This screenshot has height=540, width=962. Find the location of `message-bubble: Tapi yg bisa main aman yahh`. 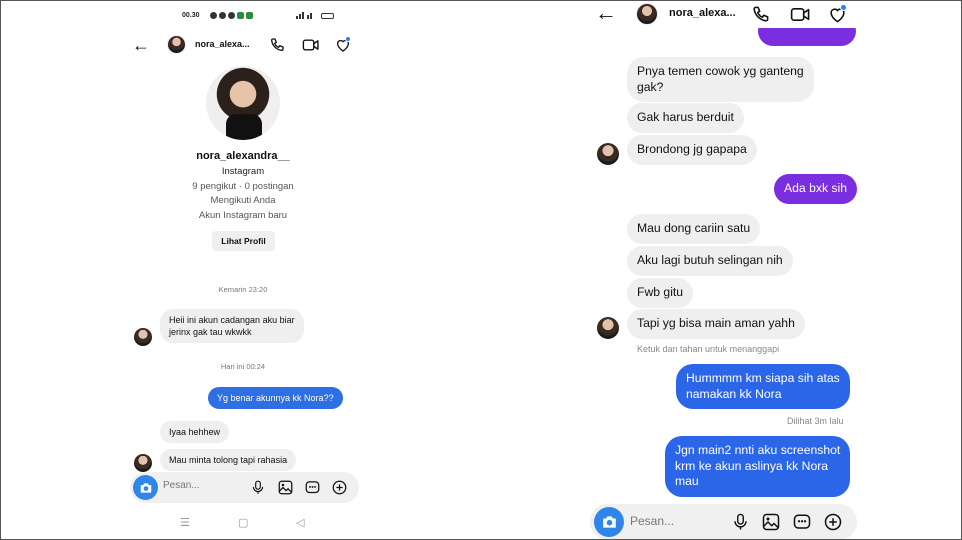

message-bubble: Tapi yg bisa main aman yahh is located at coordinates (716, 324).